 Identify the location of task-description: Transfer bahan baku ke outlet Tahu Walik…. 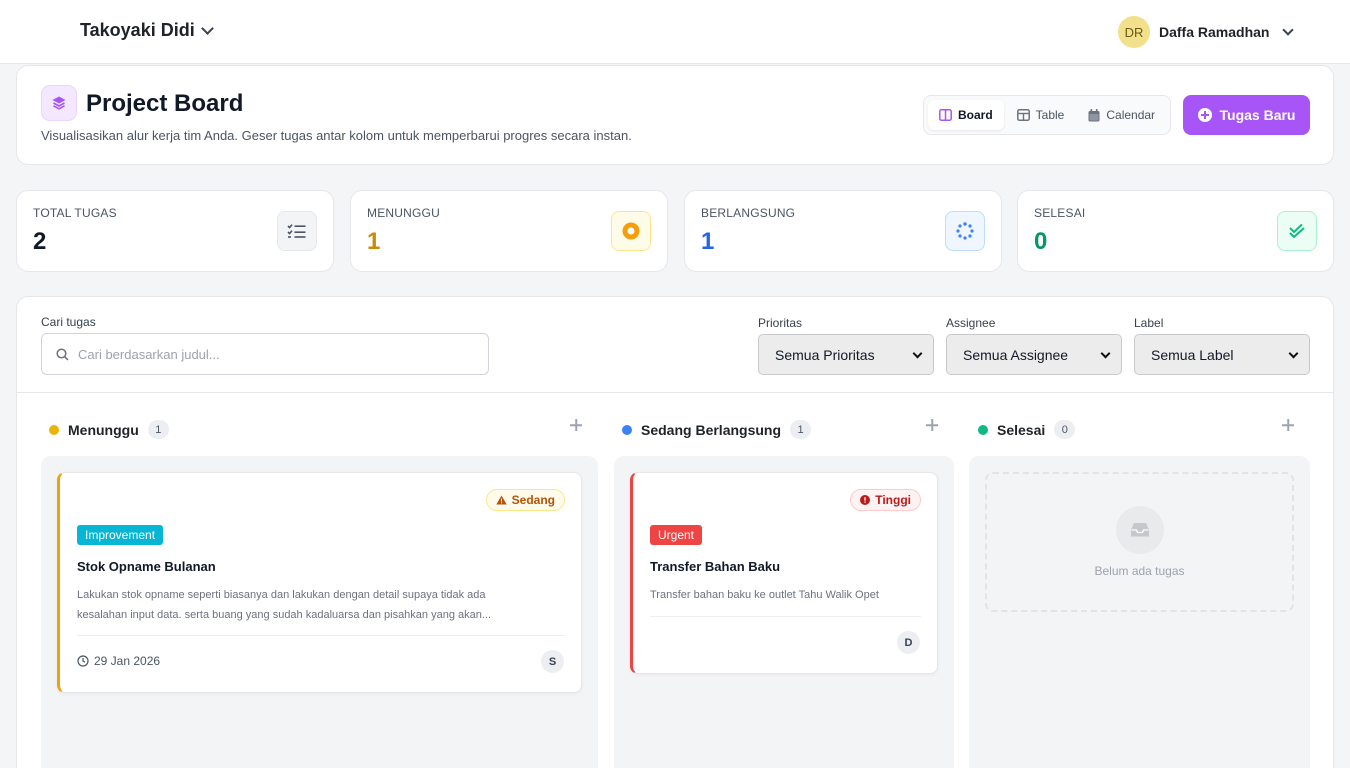
(764, 595).